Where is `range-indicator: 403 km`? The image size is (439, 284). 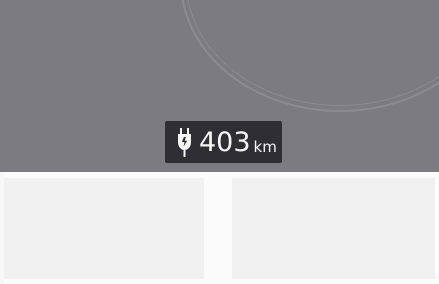 range-indicator: 403 km is located at coordinates (223, 142).